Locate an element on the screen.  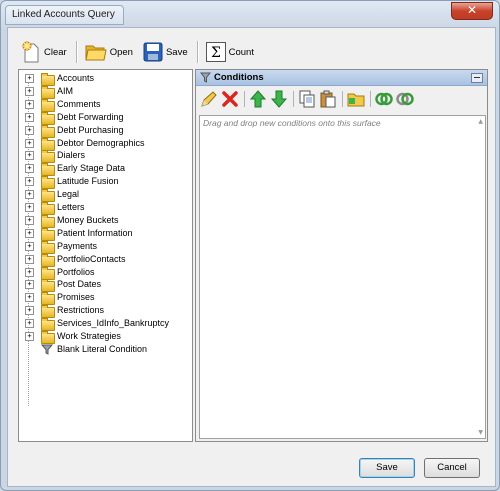
tree-item: + Patient Information is located at coordinates (105, 234).